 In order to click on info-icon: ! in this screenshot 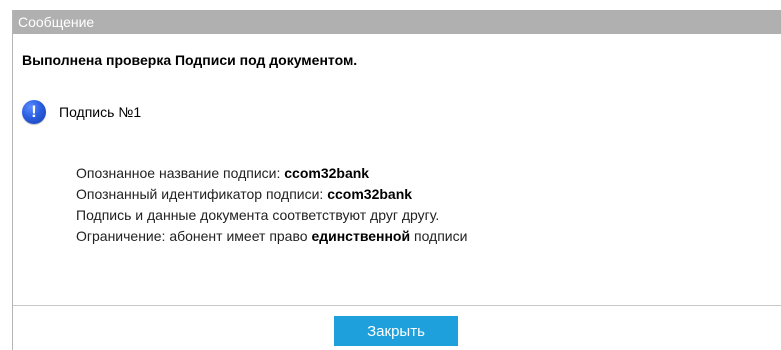, I will do `click(34, 112)`.